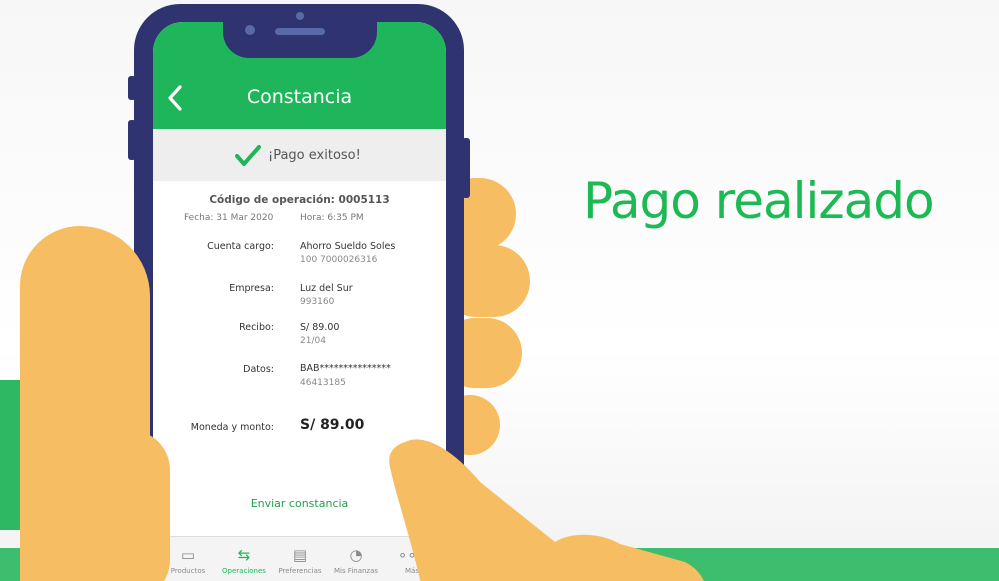  I want to click on tab-productos: ▭ Productos, so click(188, 560).